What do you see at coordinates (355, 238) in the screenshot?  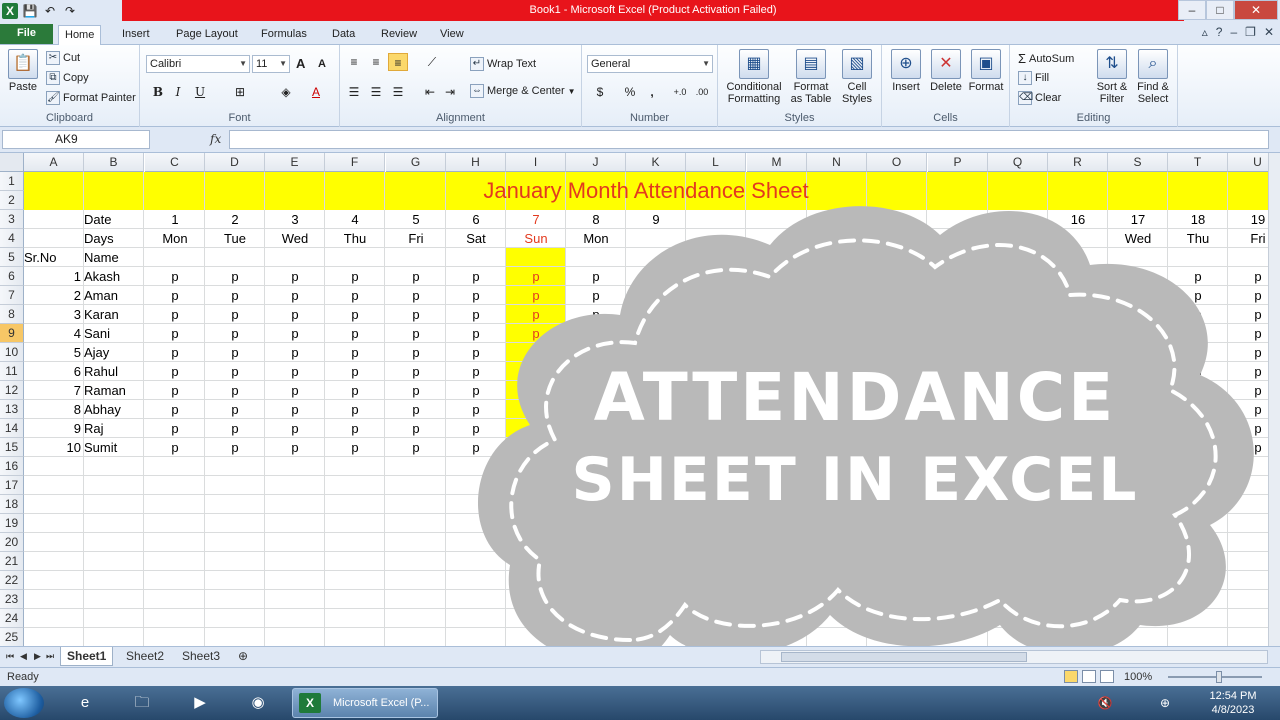 I see `day-cell: Thu` at bounding box center [355, 238].